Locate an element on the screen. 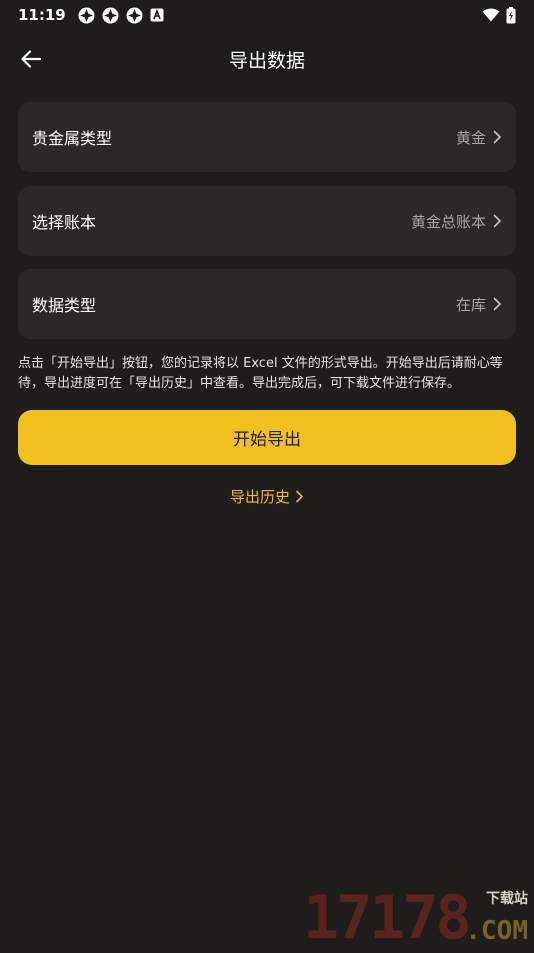 This screenshot has width=534, height=953. wifi-icon is located at coordinates (491, 15).